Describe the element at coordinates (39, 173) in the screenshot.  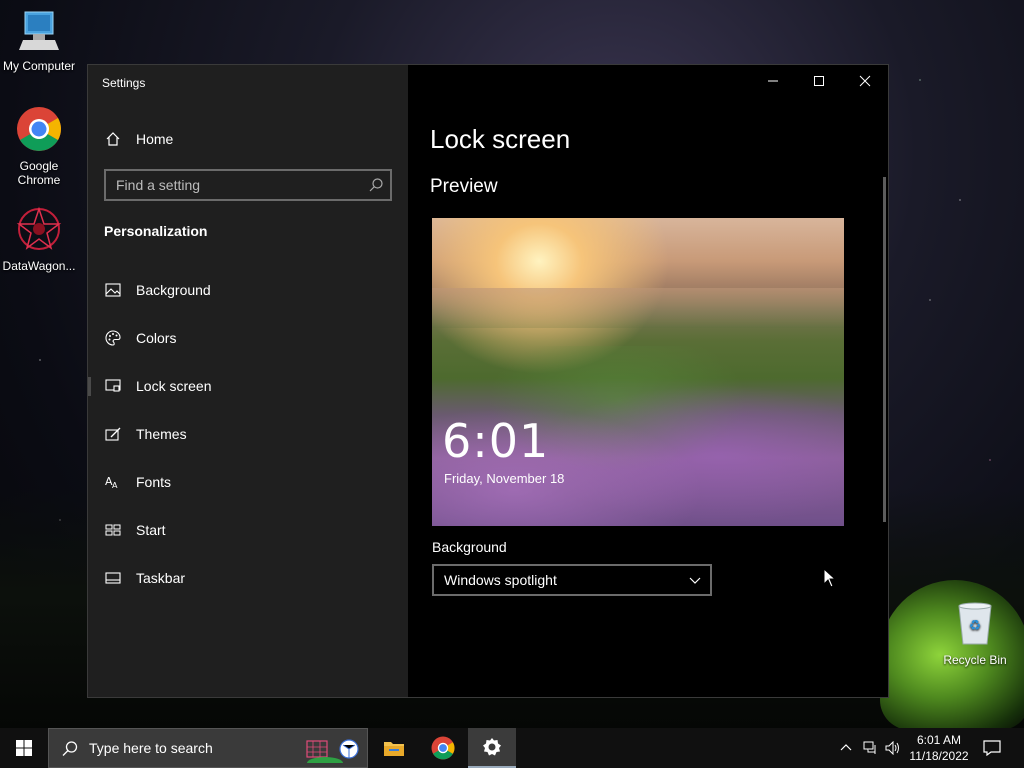
I see `desktop-icon-label: Google Chrome` at that location.